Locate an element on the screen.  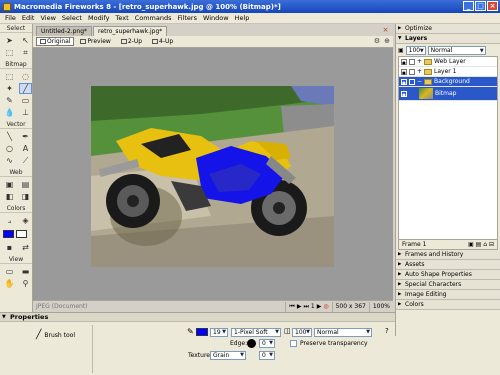
optimize-panel-header: Optimize is located at coordinates (448, 29).